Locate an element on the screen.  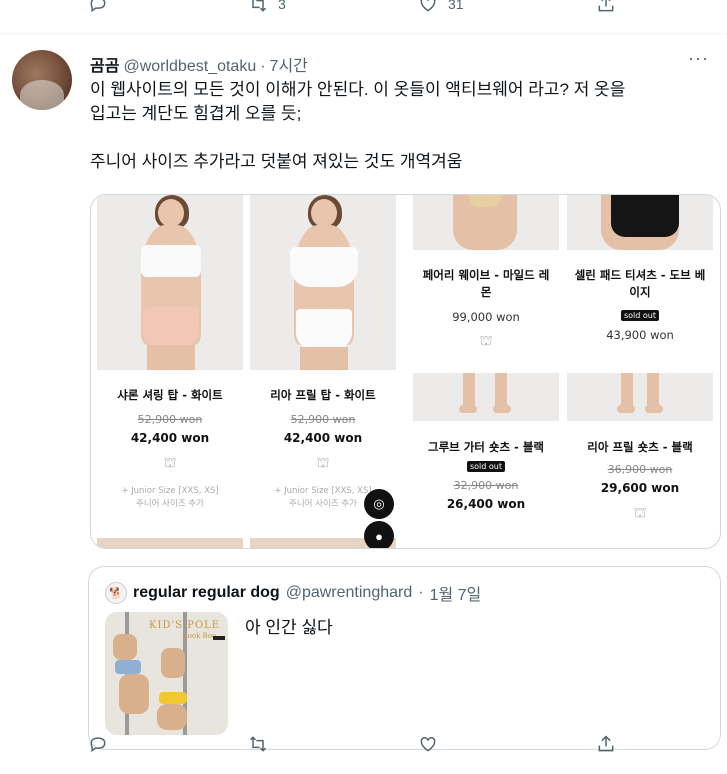
product-title: 이지 is located at coordinates (640, 292).